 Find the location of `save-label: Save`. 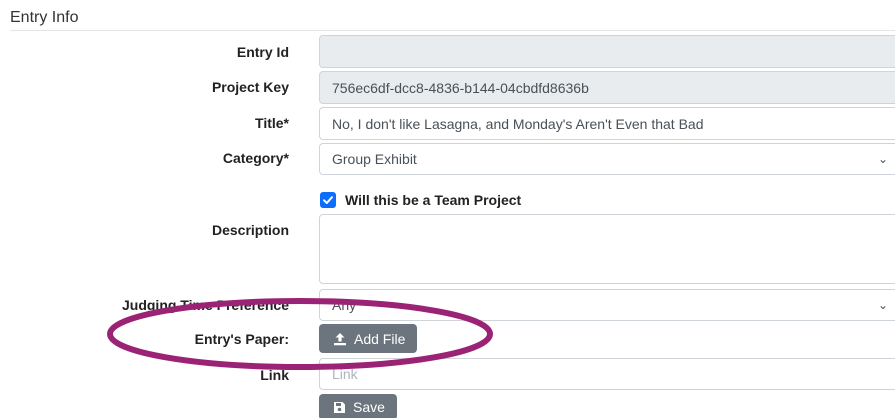

save-label: Save is located at coordinates (369, 407).